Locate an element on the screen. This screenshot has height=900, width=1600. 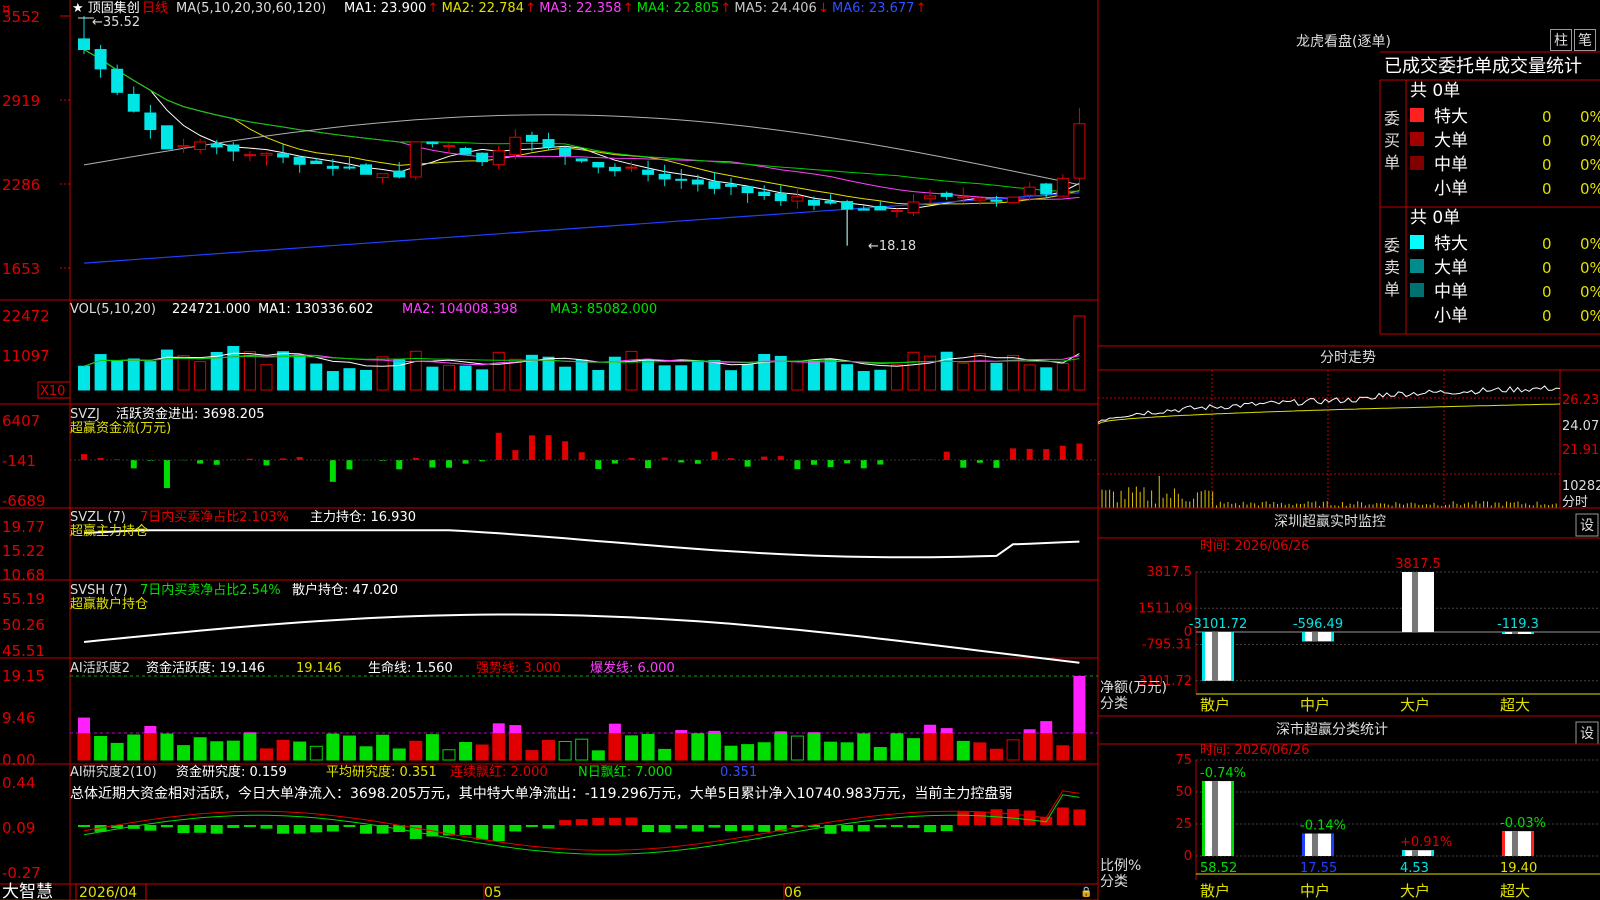
buy-row-name: 小单 is located at coordinates (1451, 189).